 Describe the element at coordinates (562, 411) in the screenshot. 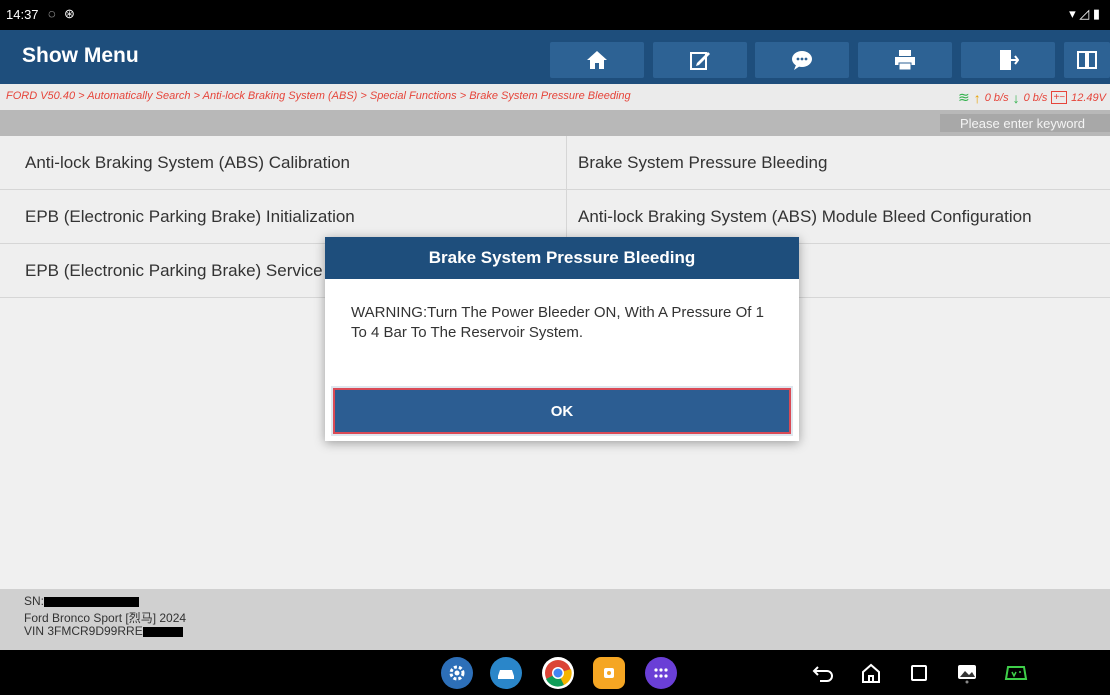

I see `ok-button: OK` at that location.